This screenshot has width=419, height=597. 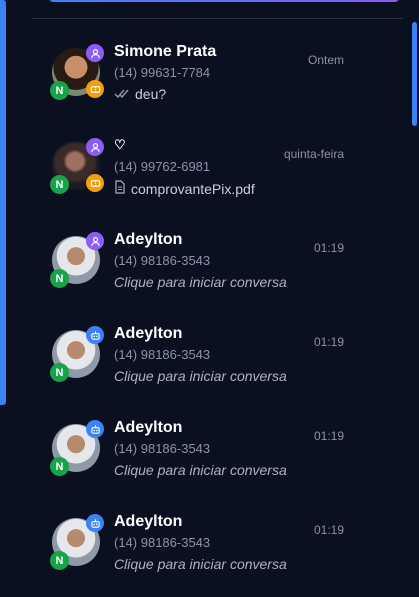 I want to click on document-icon, so click(x=120, y=188).